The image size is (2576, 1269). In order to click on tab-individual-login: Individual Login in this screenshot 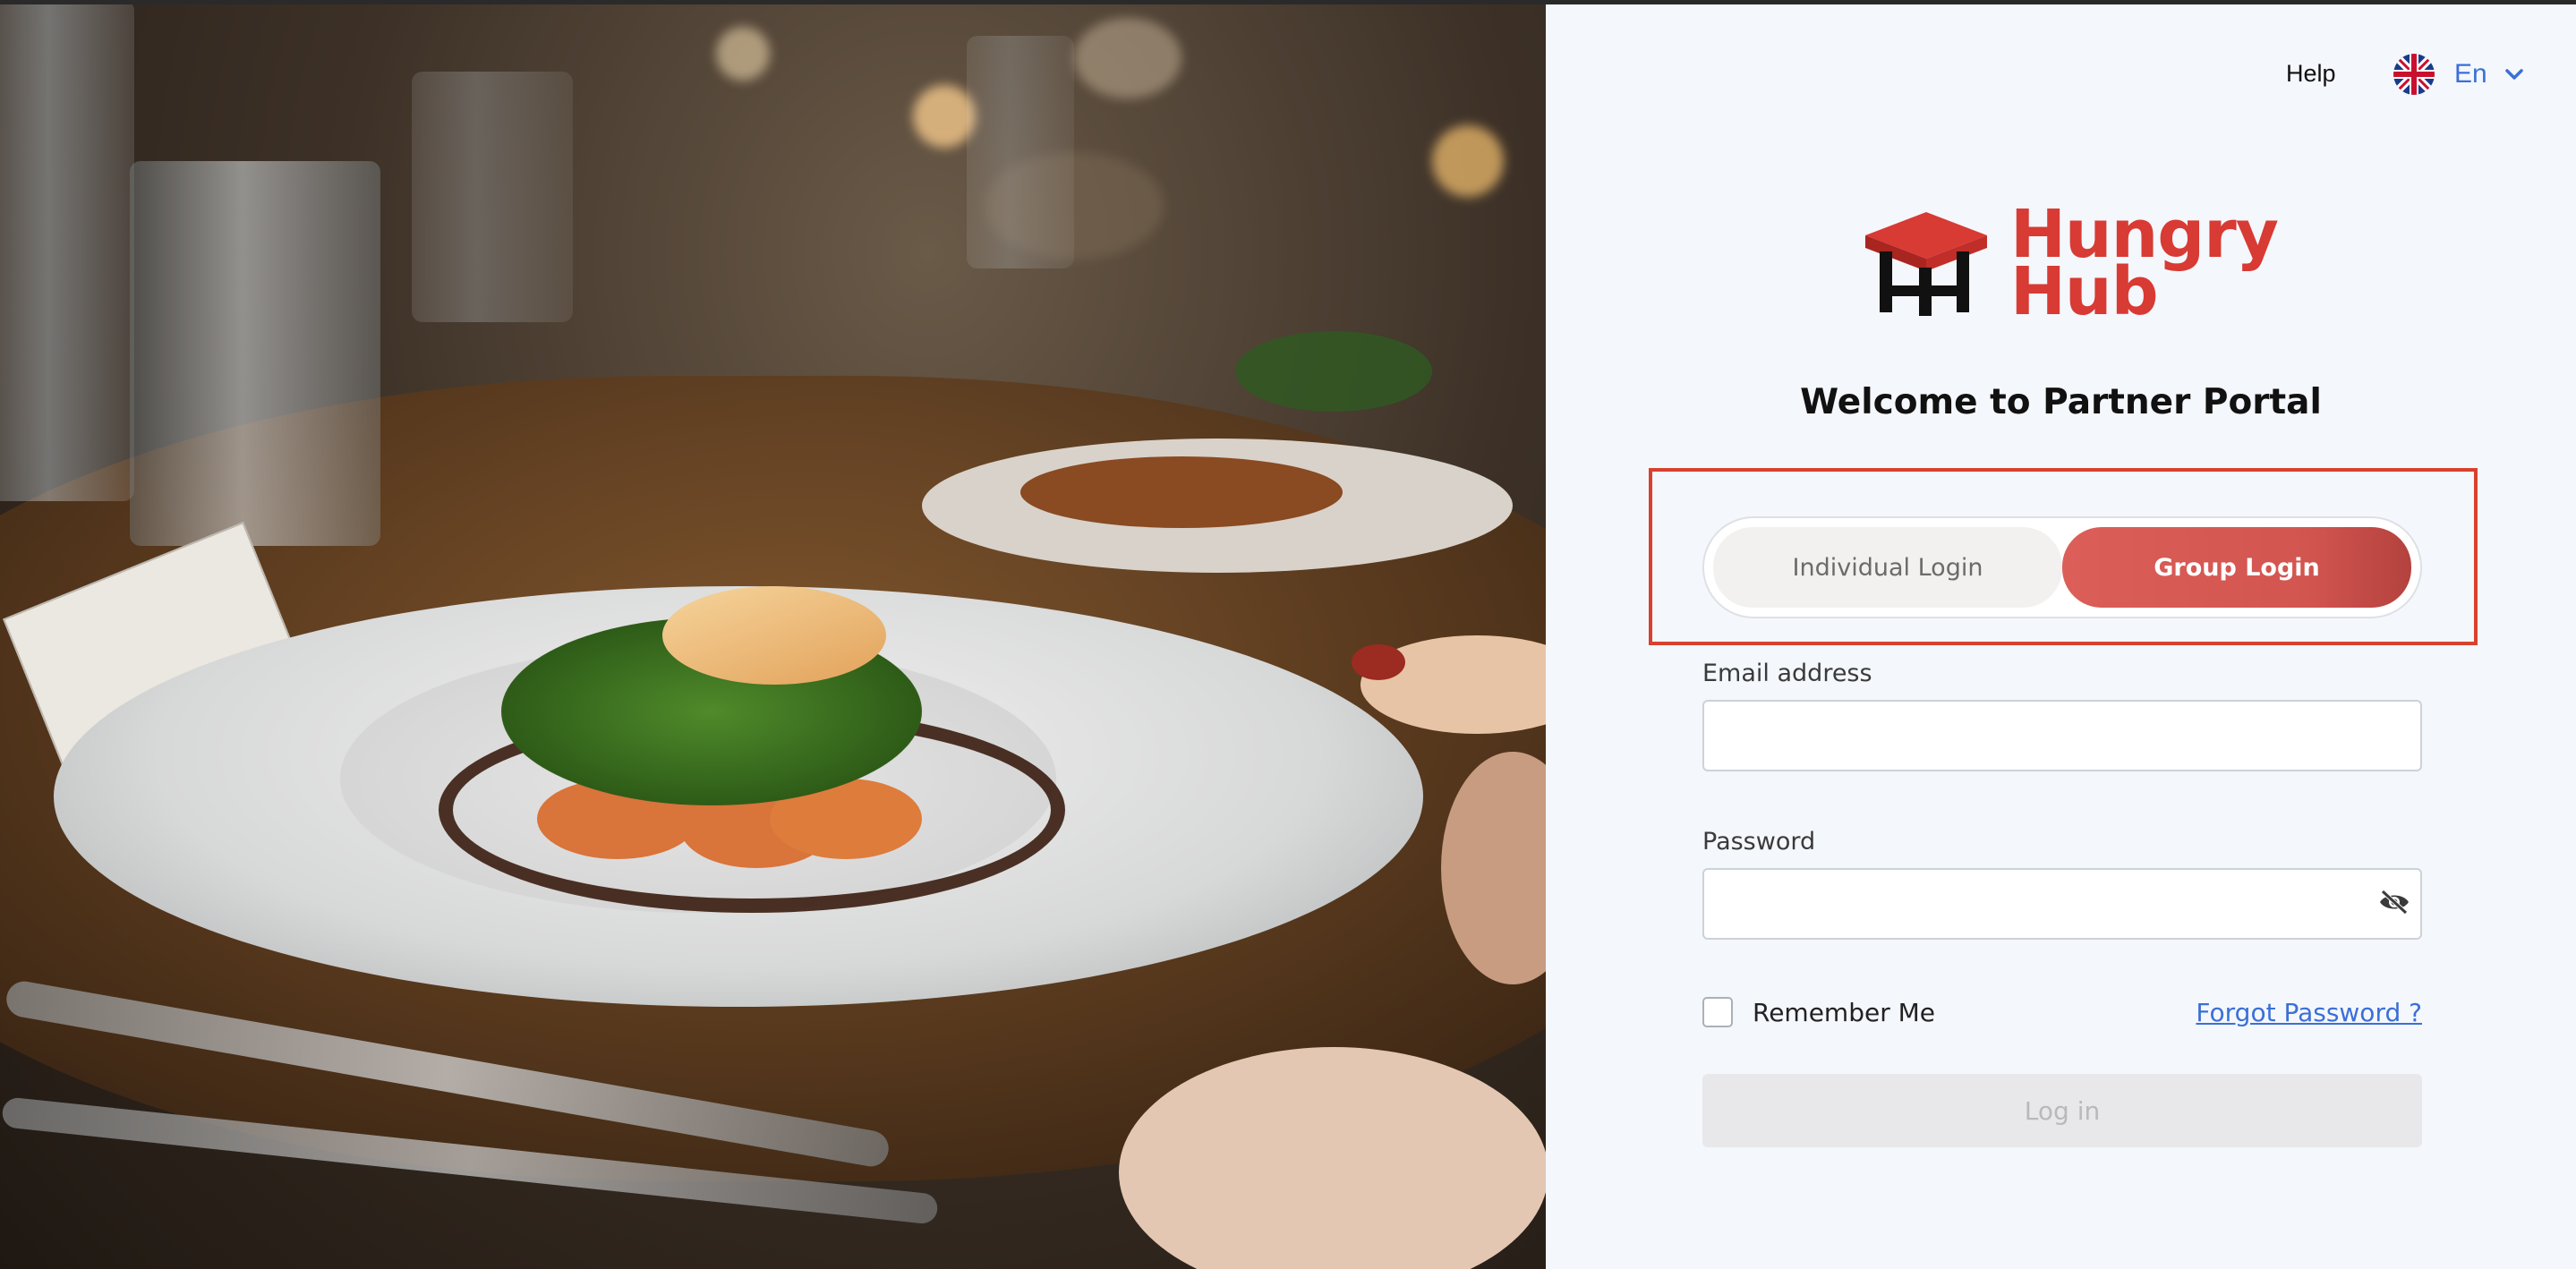, I will do `click(1887, 568)`.